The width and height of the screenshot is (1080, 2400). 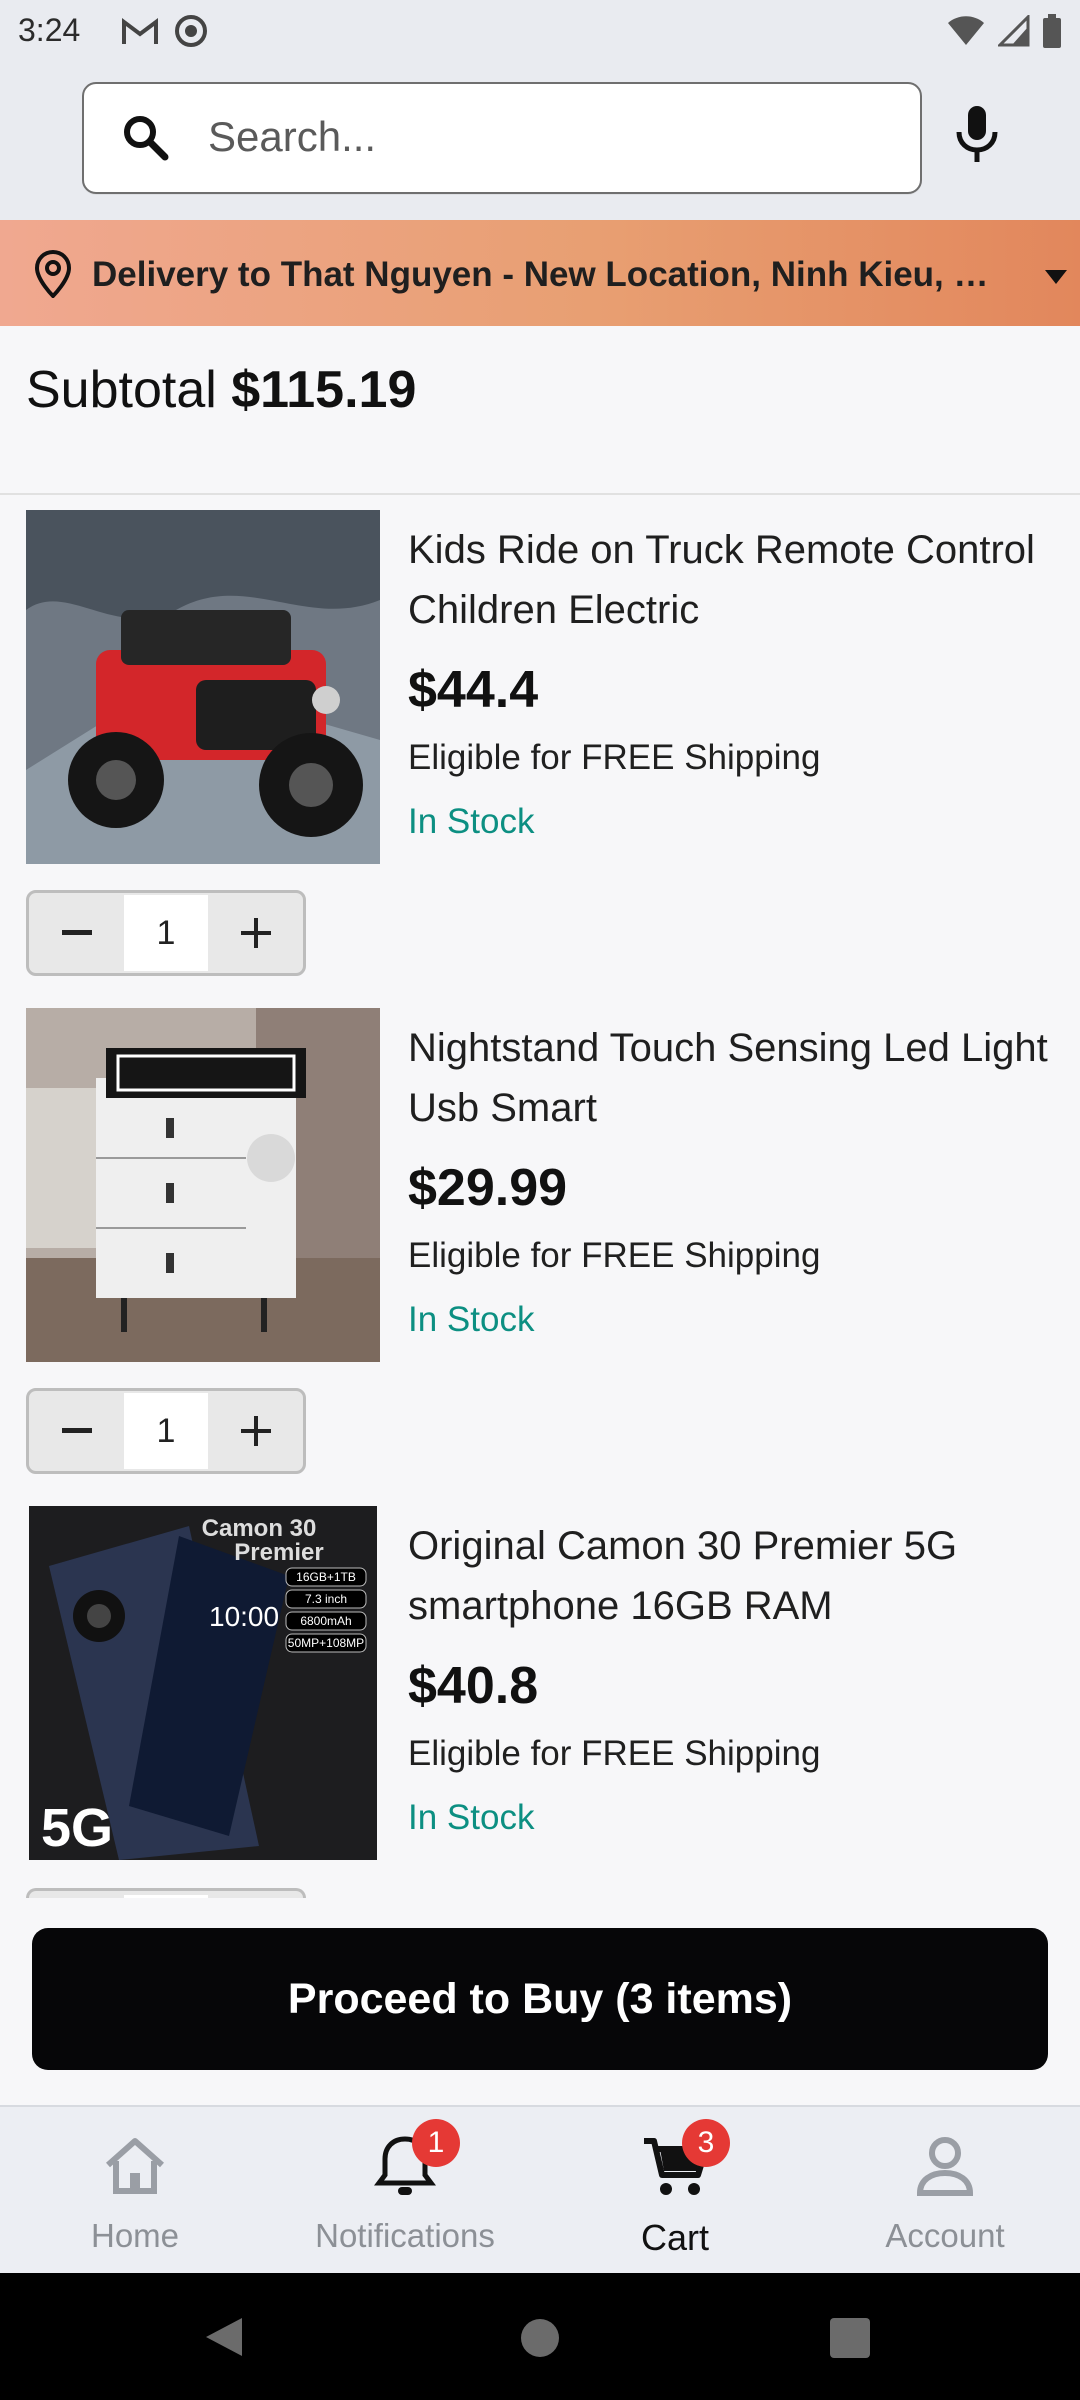 I want to click on nav-account-label: Account, so click(x=945, y=2235).